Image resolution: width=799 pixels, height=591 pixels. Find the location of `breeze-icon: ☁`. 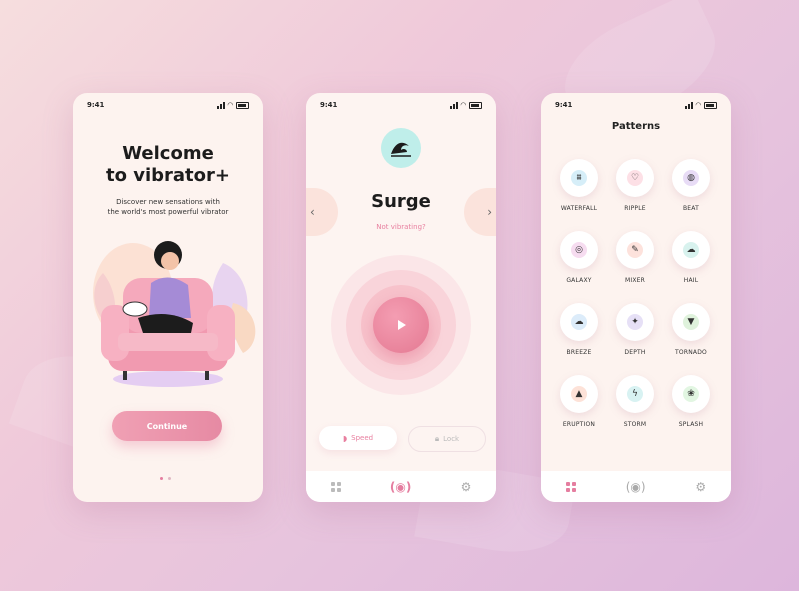

breeze-icon: ☁ is located at coordinates (579, 322).